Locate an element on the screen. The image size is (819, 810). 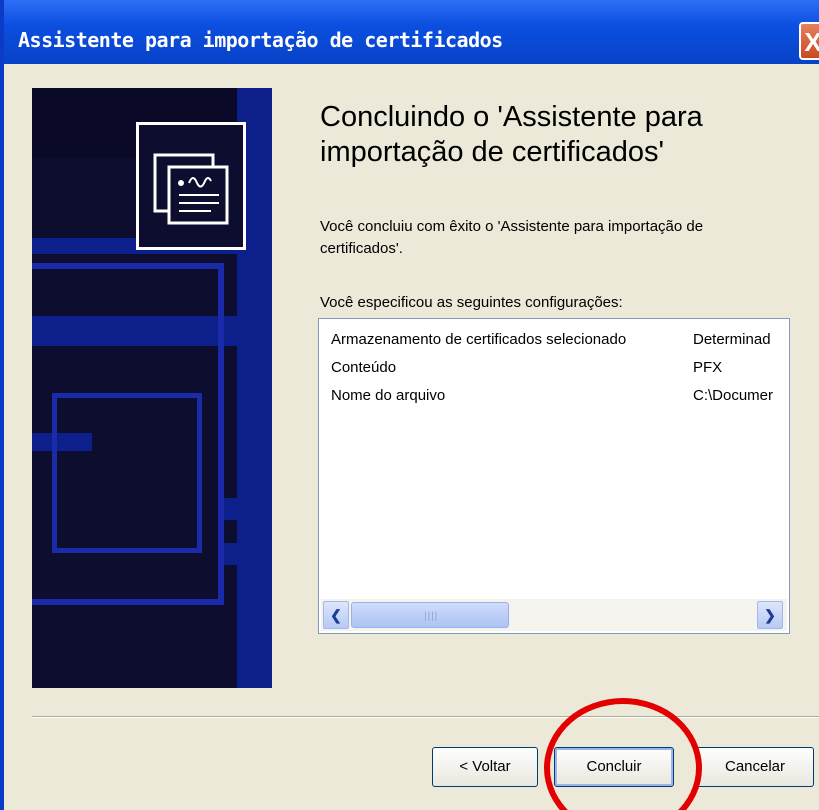
setting-value: C:\Documer is located at coordinates (733, 395).